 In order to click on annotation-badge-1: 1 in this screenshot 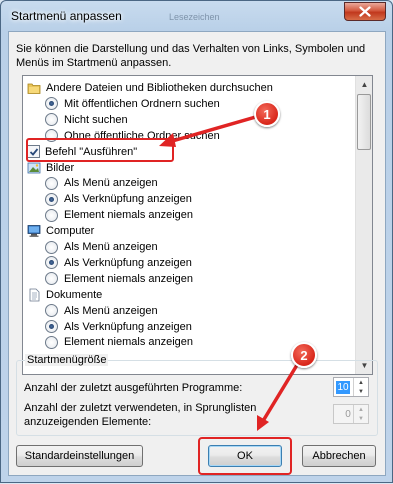, I will do `click(267, 114)`.